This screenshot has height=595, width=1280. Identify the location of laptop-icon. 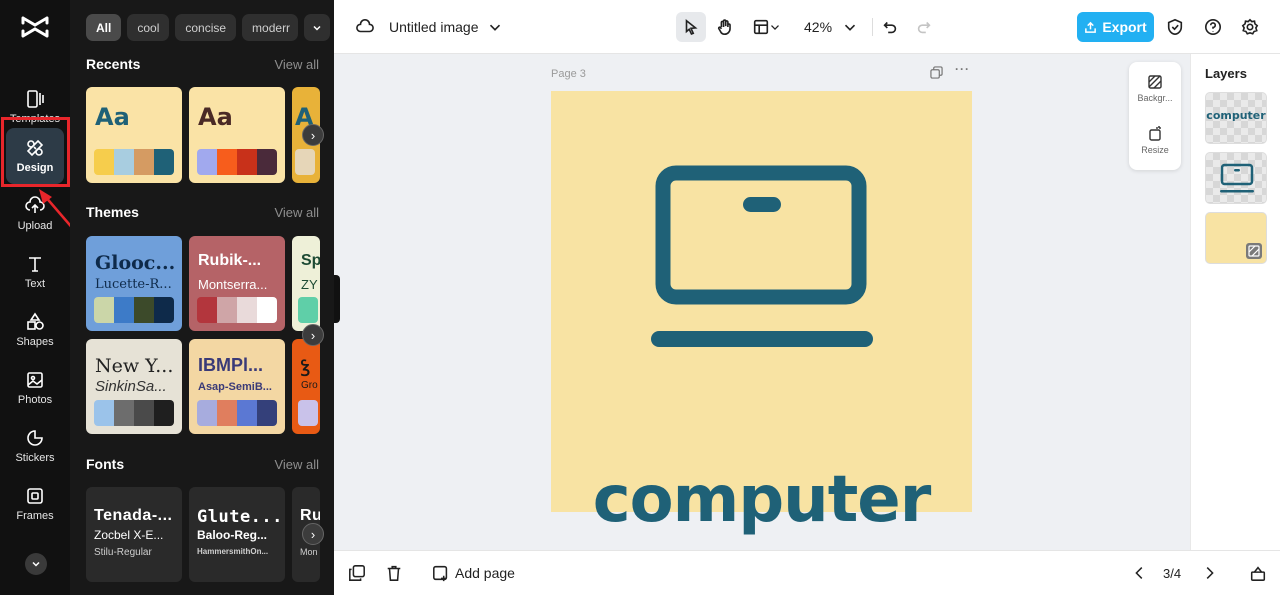
(1237, 178).